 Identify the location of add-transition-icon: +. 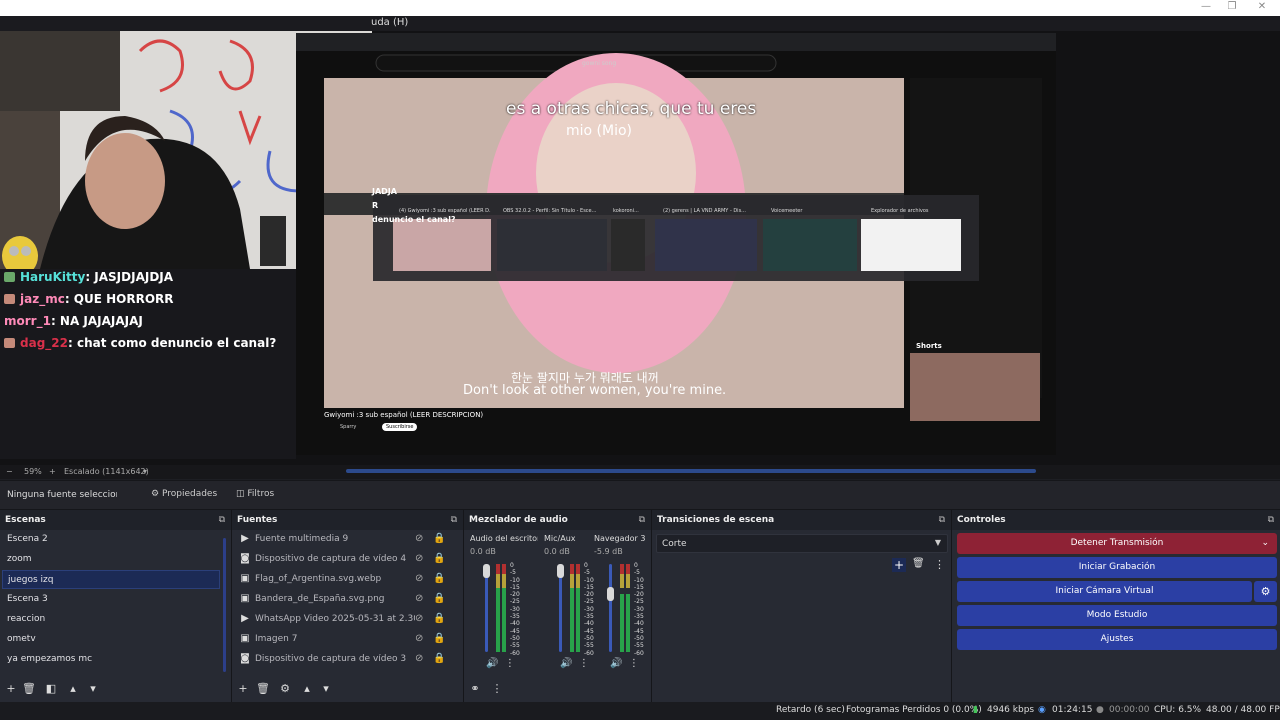
(899, 565).